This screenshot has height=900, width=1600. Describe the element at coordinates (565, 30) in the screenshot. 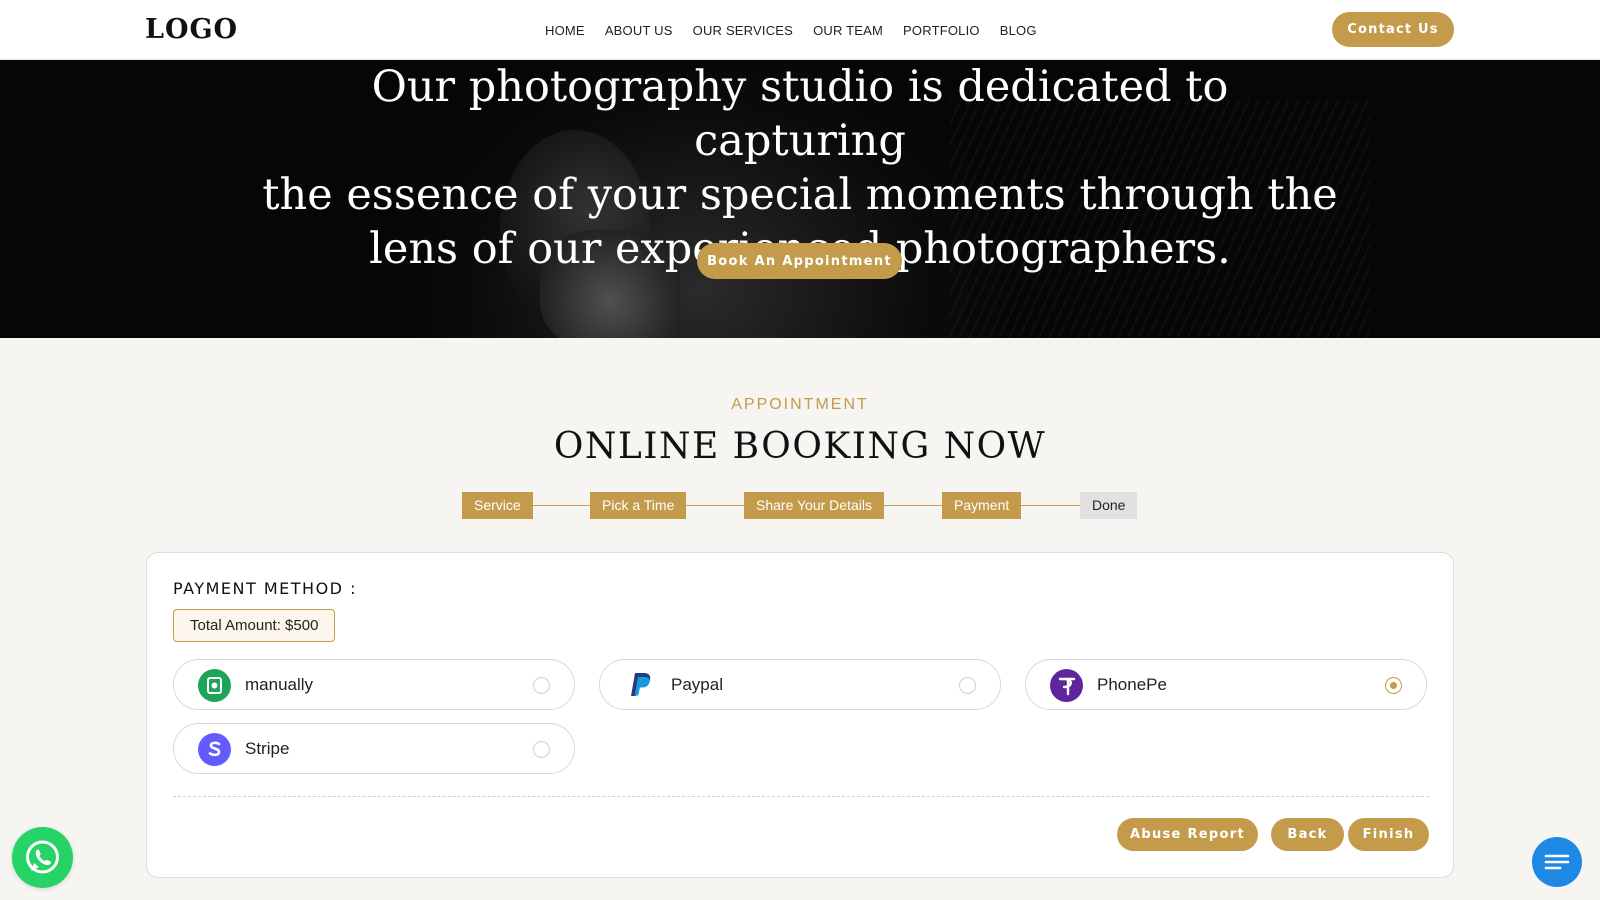

I see `nav-home: HOME` at that location.